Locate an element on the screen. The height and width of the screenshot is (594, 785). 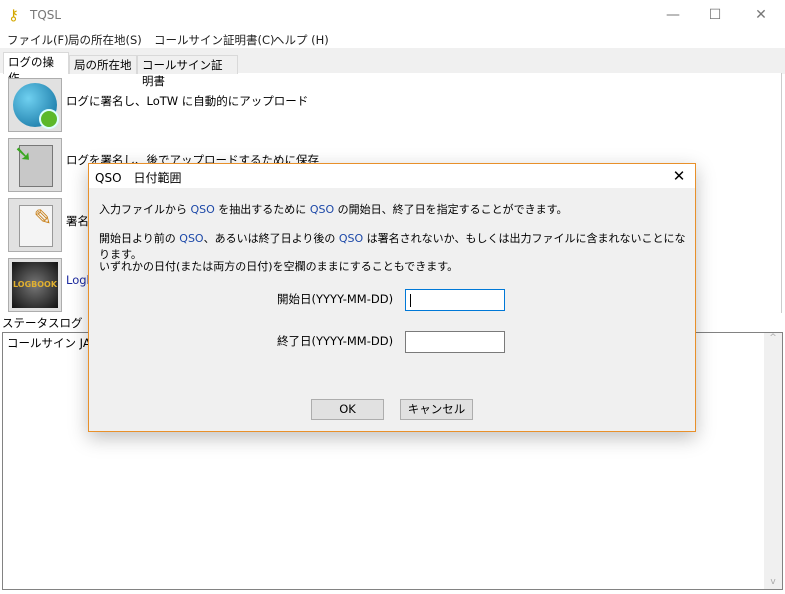
app-title: TQSL is located at coordinates (46, 15).